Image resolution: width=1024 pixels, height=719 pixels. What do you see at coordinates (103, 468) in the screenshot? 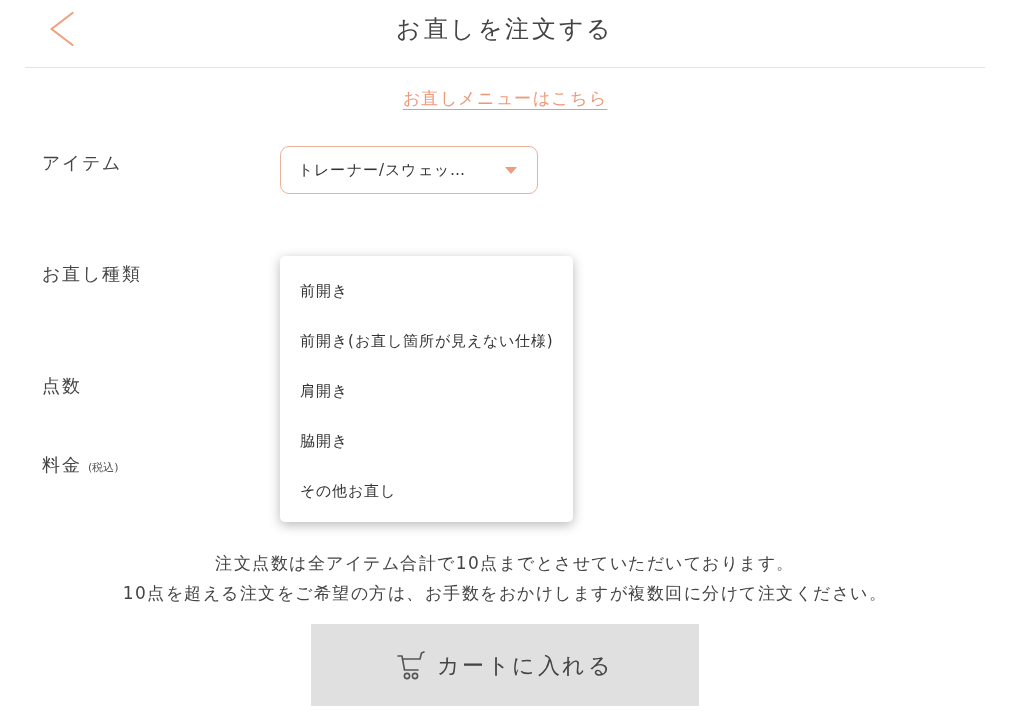
I see `tax-note: (税込)` at bounding box center [103, 468].